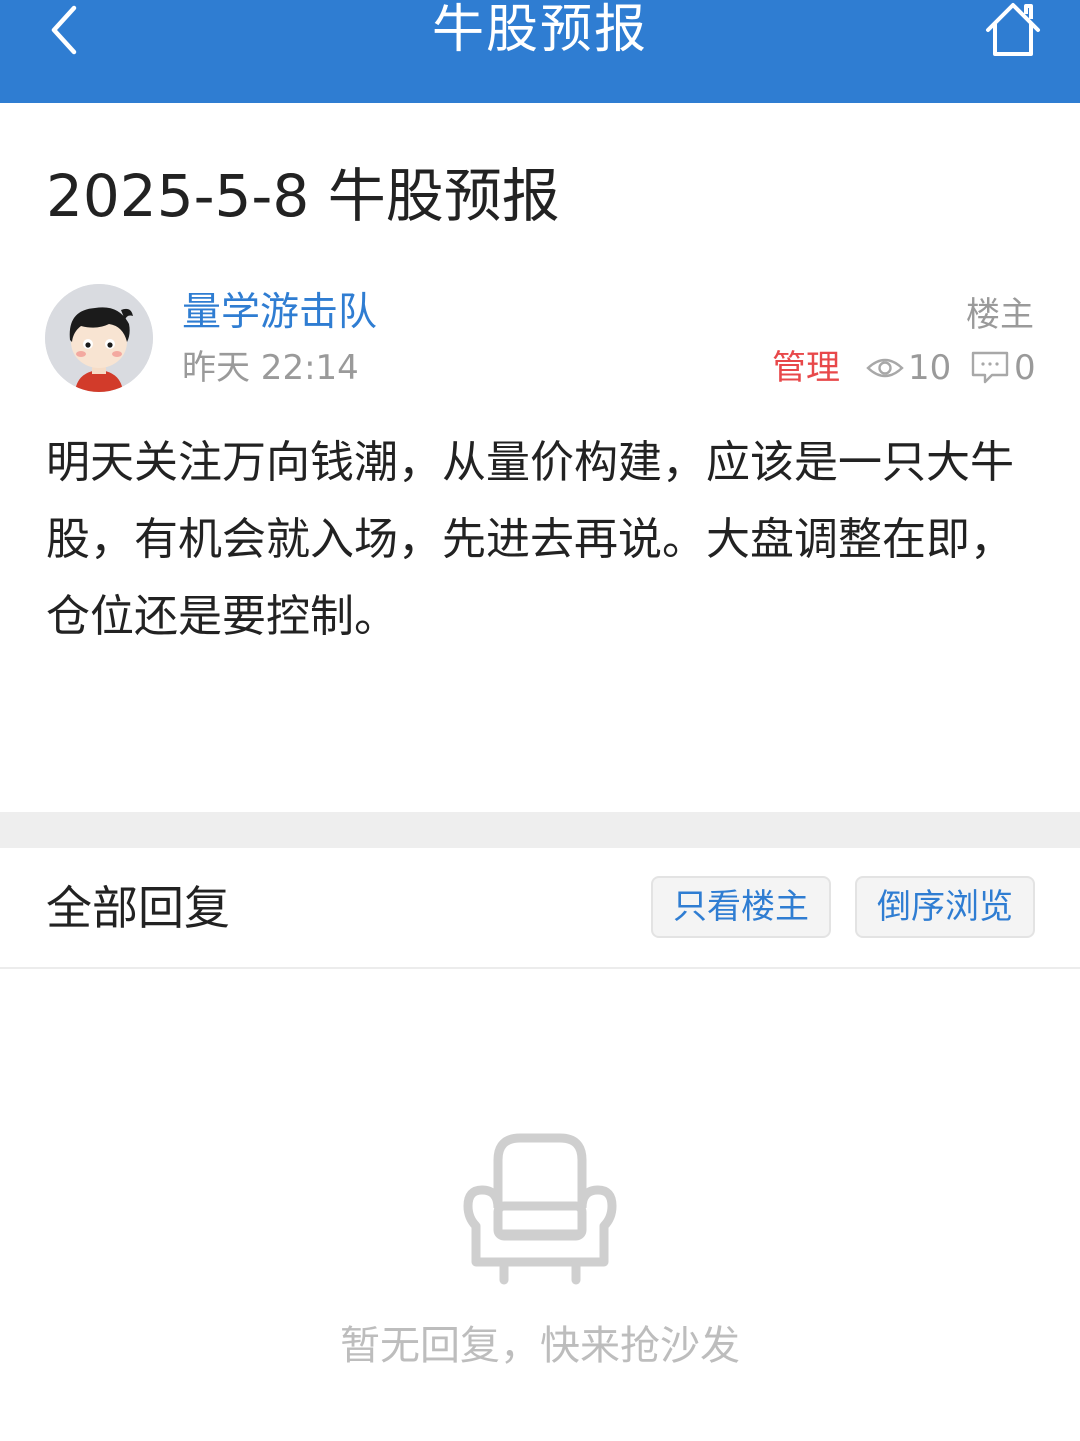  I want to click on section-separator, so click(540, 830).